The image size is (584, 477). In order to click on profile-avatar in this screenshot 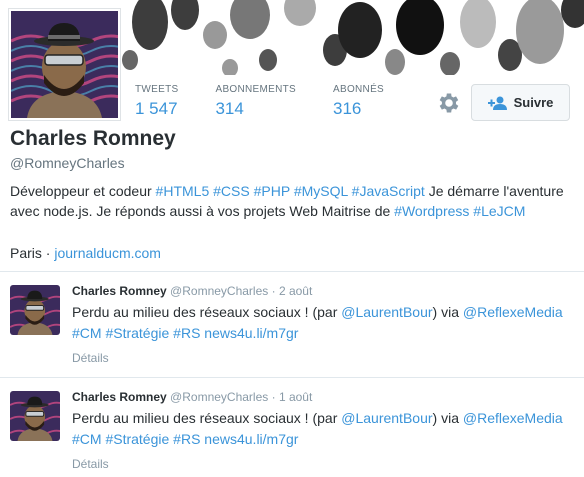, I will do `click(64, 64)`.